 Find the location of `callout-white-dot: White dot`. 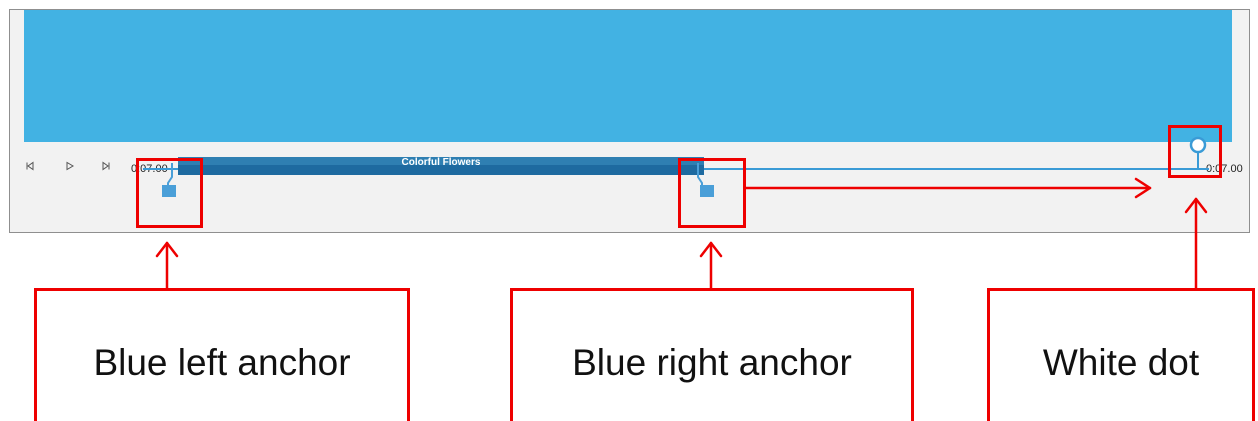

callout-white-dot: White dot is located at coordinates (1121, 354).